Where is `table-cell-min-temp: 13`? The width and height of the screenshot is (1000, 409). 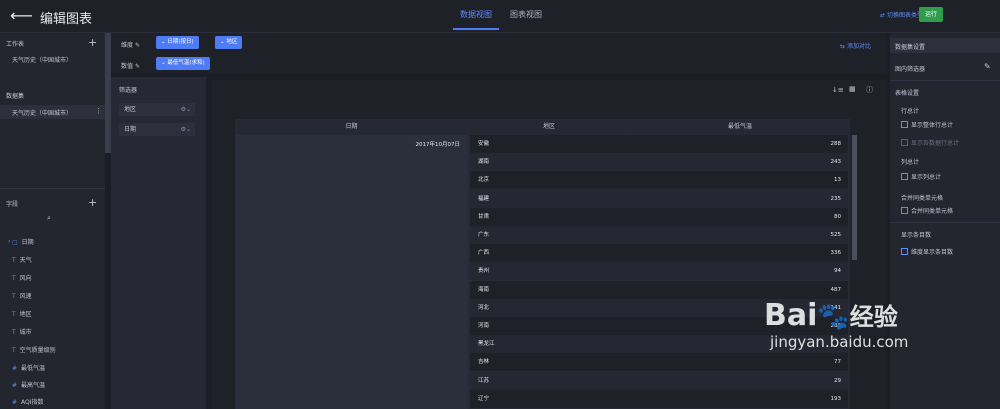
table-cell-min-temp: 13 is located at coordinates (837, 180).